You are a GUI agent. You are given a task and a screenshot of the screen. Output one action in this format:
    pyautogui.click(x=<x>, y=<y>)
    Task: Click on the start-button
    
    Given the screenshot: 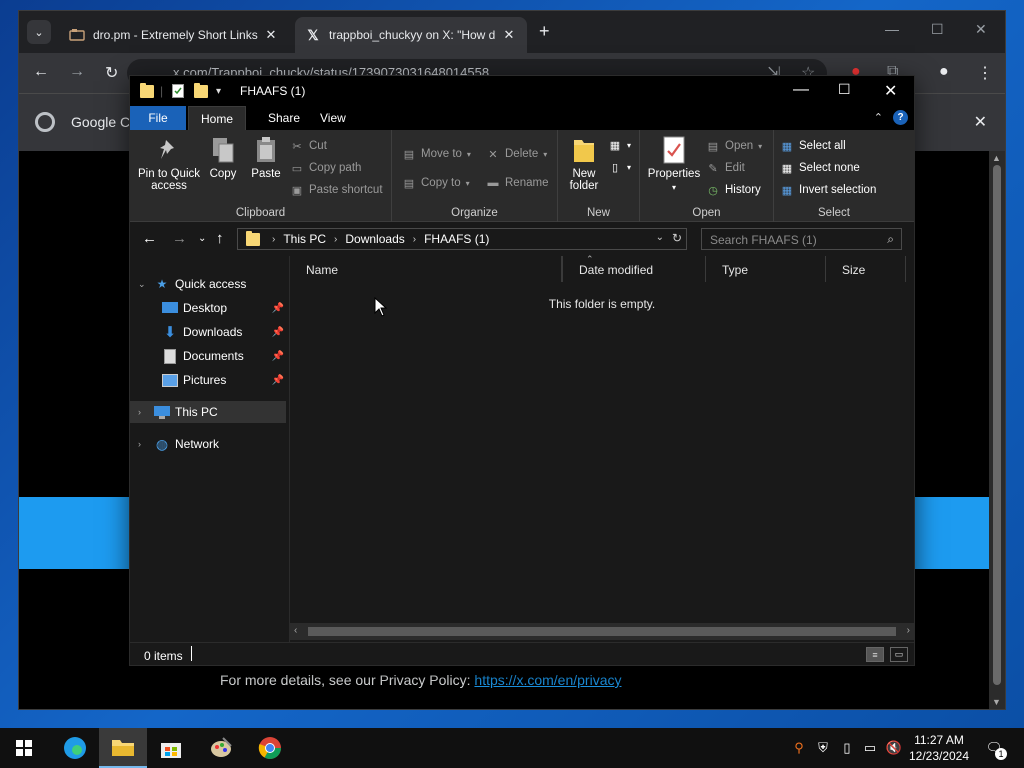 What is the action you would take?
    pyautogui.click(x=24, y=748)
    